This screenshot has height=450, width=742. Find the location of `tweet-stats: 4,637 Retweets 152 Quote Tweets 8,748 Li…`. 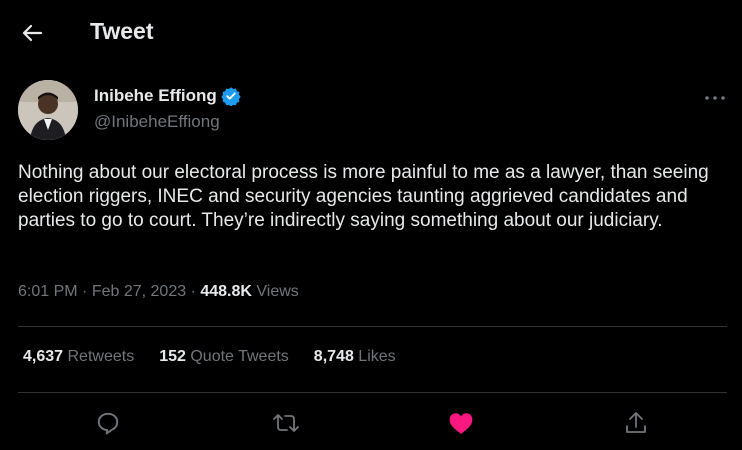

tweet-stats: 4,637 Retweets 152 Quote Tweets 8,748 Li… is located at coordinates (209, 357).